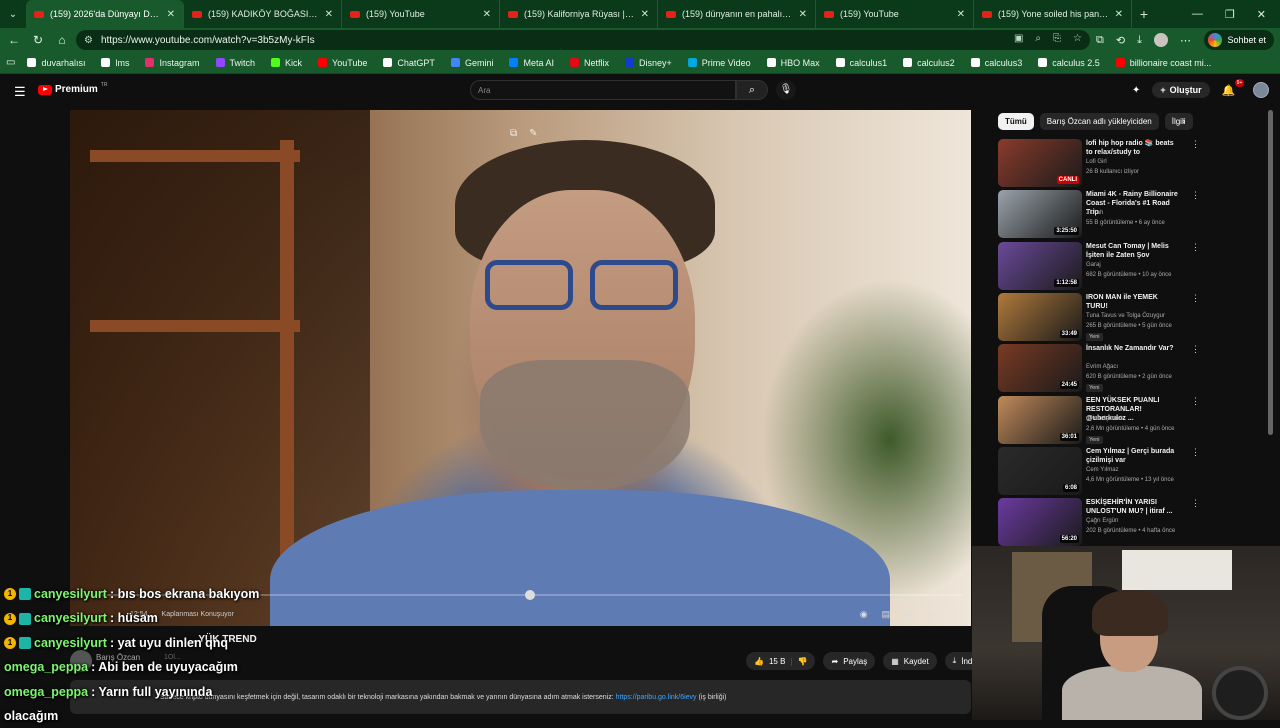  What do you see at coordinates (105, 14) in the screenshot?
I see `browser-tab: (159) 2026'da Dünyayı Değiştirece ✕` at bounding box center [105, 14].